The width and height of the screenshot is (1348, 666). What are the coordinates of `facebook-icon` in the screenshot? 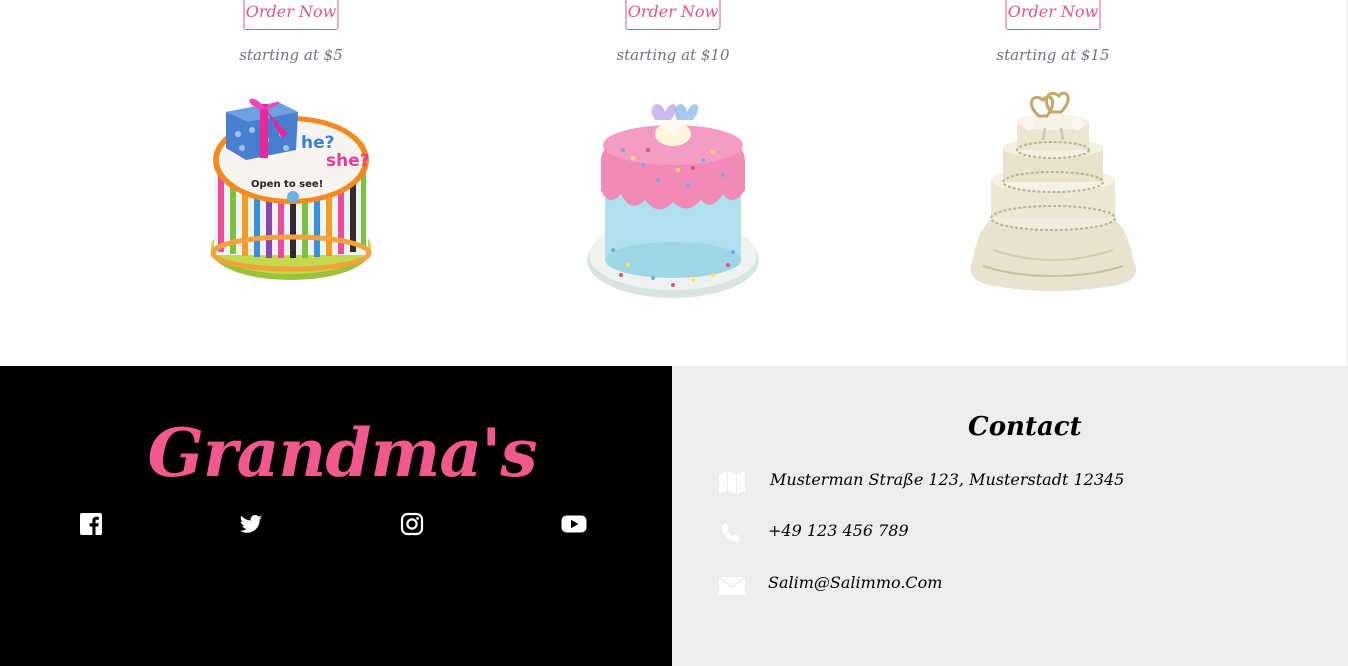 It's located at (91, 524).